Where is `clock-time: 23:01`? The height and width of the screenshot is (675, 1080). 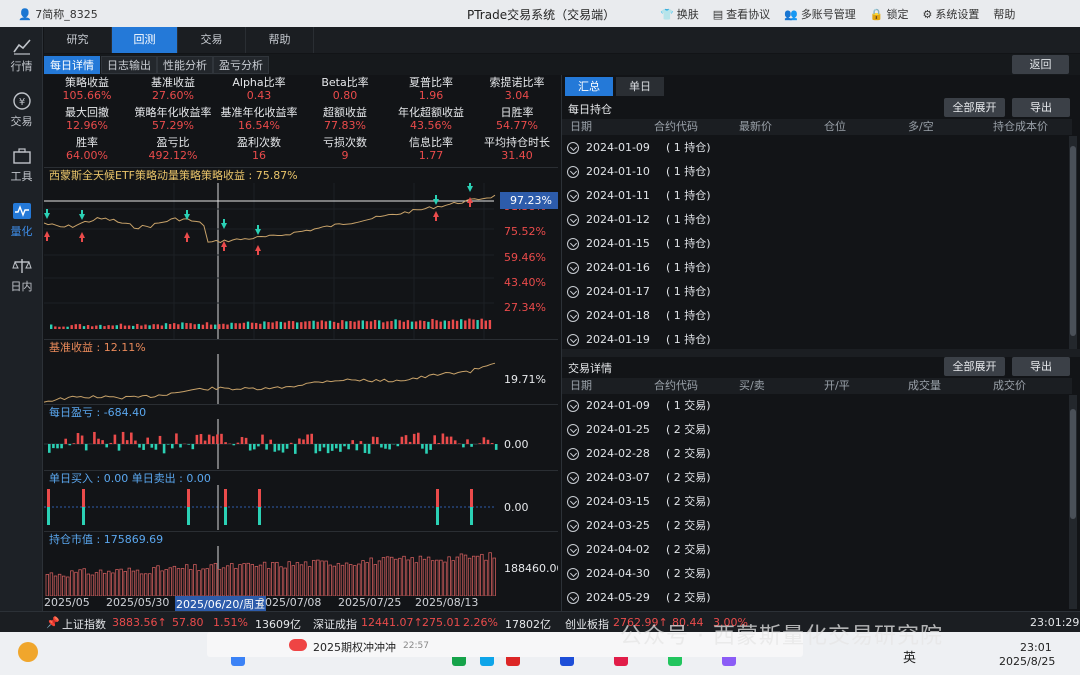
clock-time: 23:01 is located at coordinates (1036, 647).